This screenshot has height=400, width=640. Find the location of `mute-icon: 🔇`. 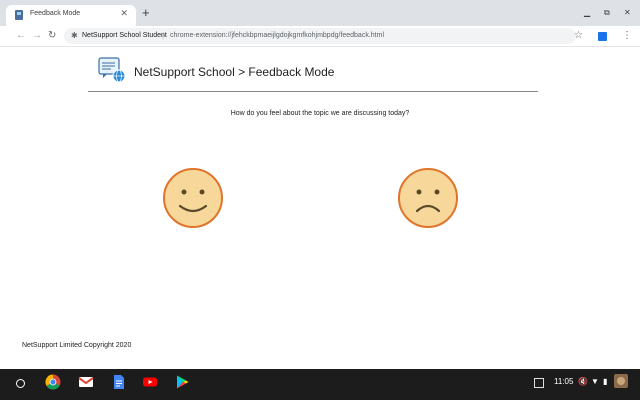

mute-icon: 🔇 is located at coordinates (583, 382).